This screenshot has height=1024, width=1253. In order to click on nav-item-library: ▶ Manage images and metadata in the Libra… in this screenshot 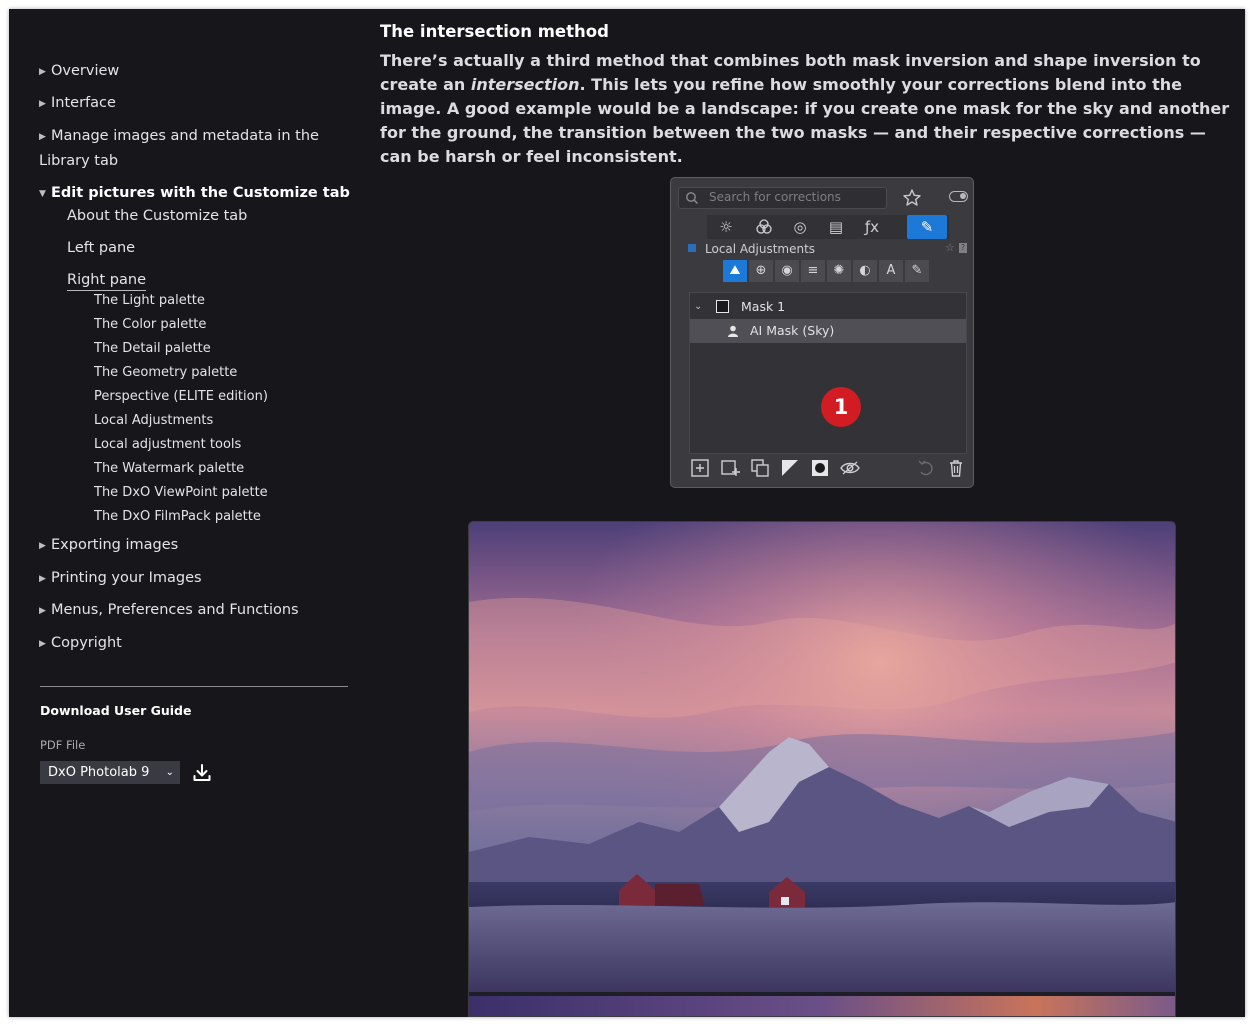, I will do `click(189, 148)`.